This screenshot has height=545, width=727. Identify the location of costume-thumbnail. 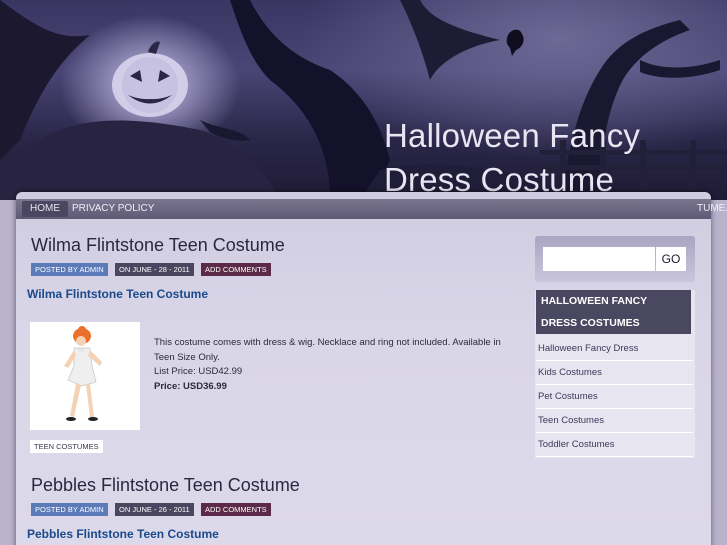
(85, 376).